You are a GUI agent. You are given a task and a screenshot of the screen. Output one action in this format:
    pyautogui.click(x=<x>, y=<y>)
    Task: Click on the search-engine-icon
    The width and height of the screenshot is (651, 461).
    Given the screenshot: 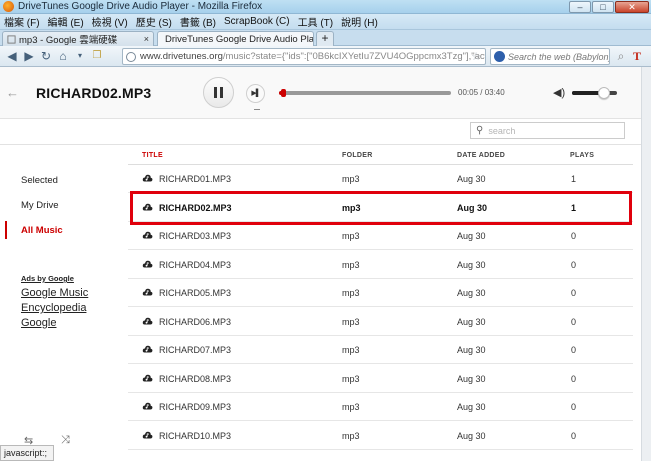 What is the action you would take?
    pyautogui.click(x=499, y=56)
    